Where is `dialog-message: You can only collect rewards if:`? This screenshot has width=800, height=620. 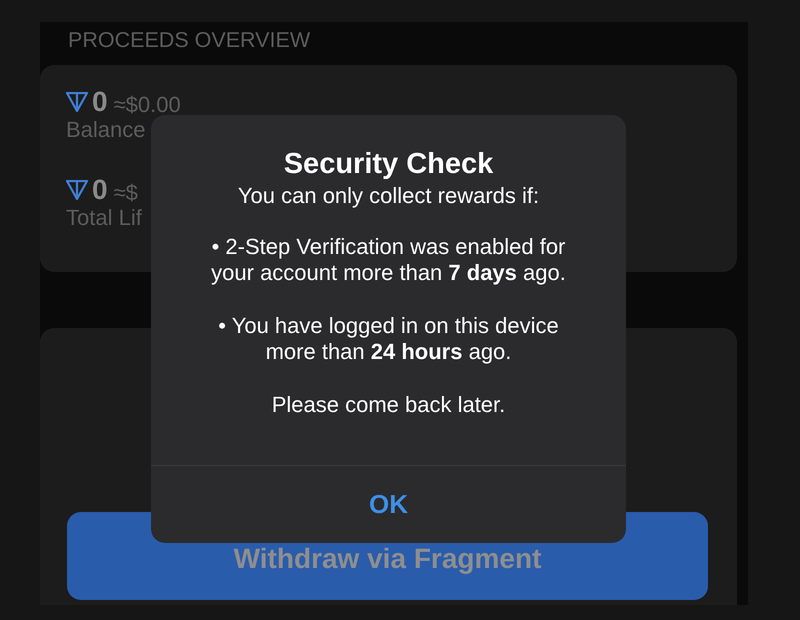 dialog-message: You can only collect rewards if: is located at coordinates (389, 196).